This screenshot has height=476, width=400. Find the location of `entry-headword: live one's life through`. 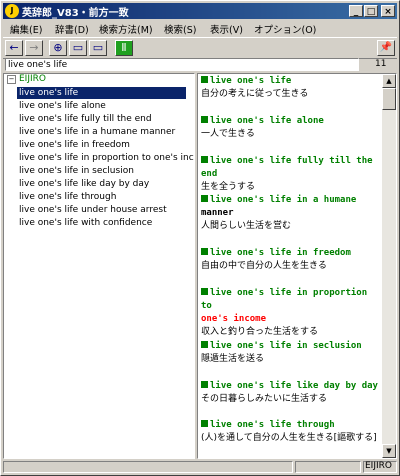

entry-headword: live one's life through is located at coordinates (272, 425).